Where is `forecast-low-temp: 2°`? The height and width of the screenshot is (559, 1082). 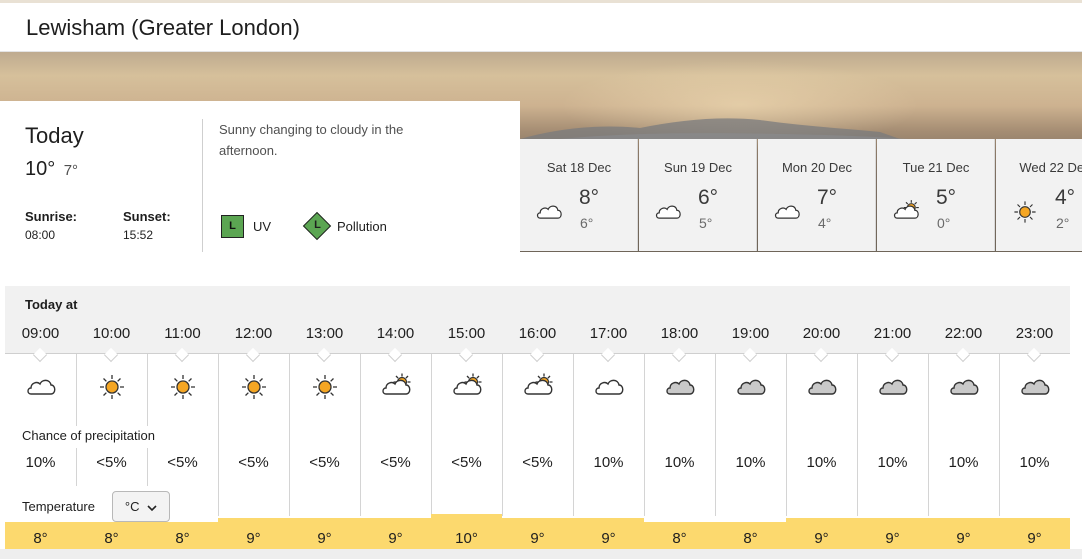
forecast-low-temp: 2° is located at coordinates (1063, 223).